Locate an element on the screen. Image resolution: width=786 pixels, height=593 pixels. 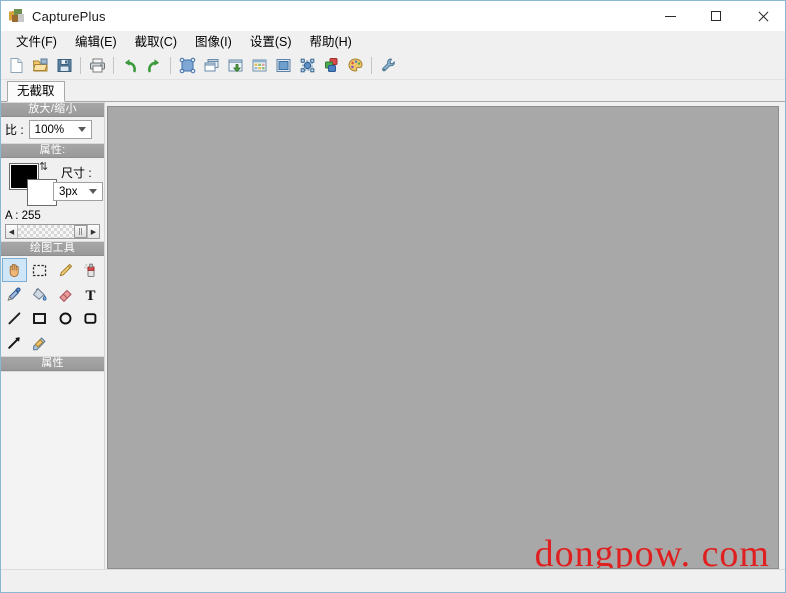
tool-arrow is located at coordinates (14, 342).